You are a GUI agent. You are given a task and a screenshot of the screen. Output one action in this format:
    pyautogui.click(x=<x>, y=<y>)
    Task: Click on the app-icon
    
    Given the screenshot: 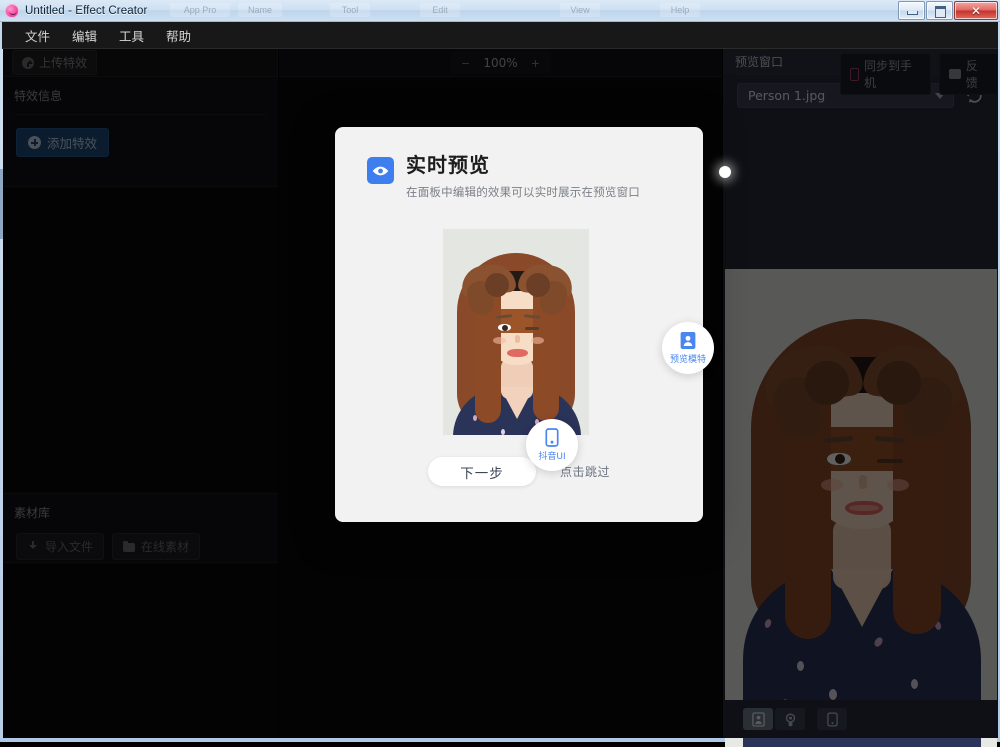 What is the action you would take?
    pyautogui.click(x=12, y=10)
    